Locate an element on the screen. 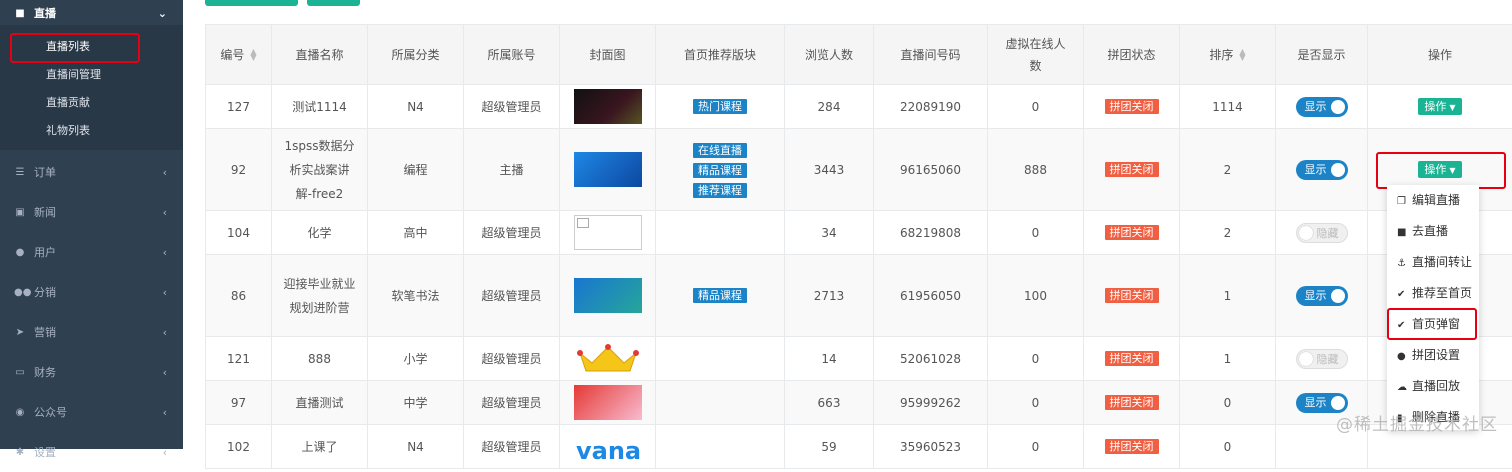 This screenshot has width=1512, height=472. watermark: @稀土掘金技术社区 is located at coordinates (1417, 422).